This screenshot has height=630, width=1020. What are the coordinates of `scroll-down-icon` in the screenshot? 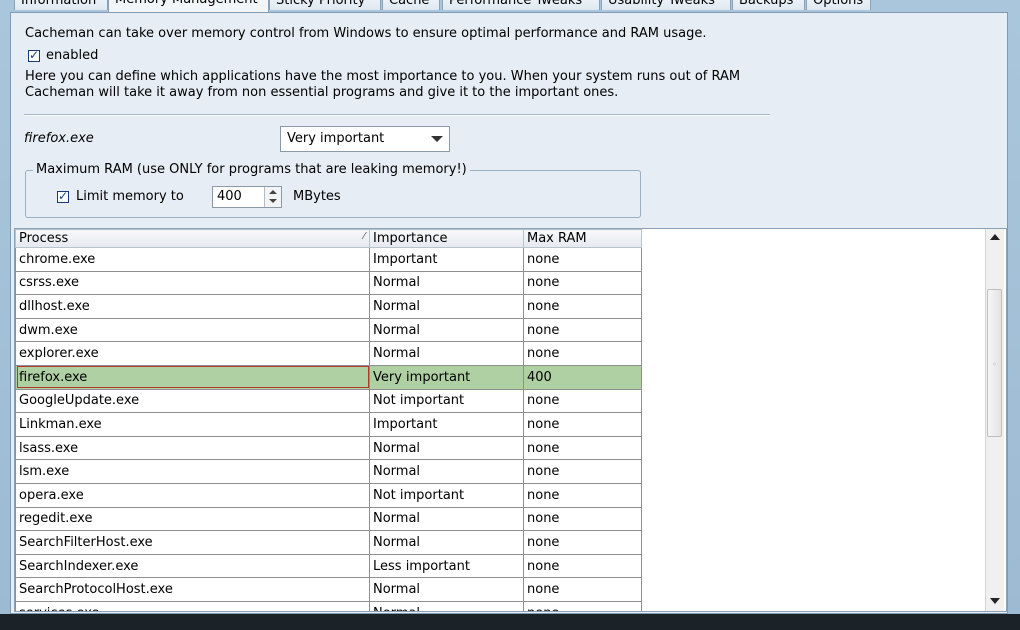 It's located at (995, 601).